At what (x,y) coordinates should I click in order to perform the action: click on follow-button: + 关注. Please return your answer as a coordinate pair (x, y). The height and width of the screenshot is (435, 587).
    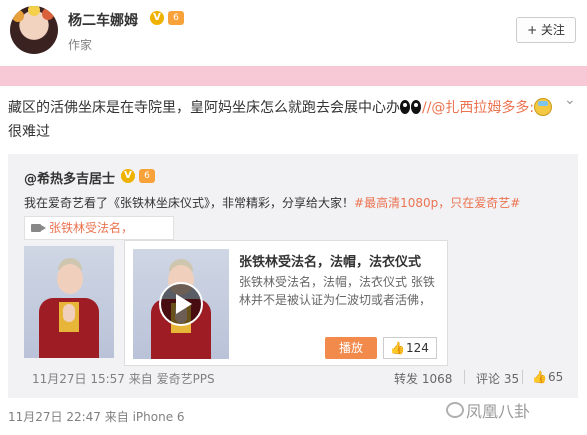
    Looking at the image, I should click on (546, 30).